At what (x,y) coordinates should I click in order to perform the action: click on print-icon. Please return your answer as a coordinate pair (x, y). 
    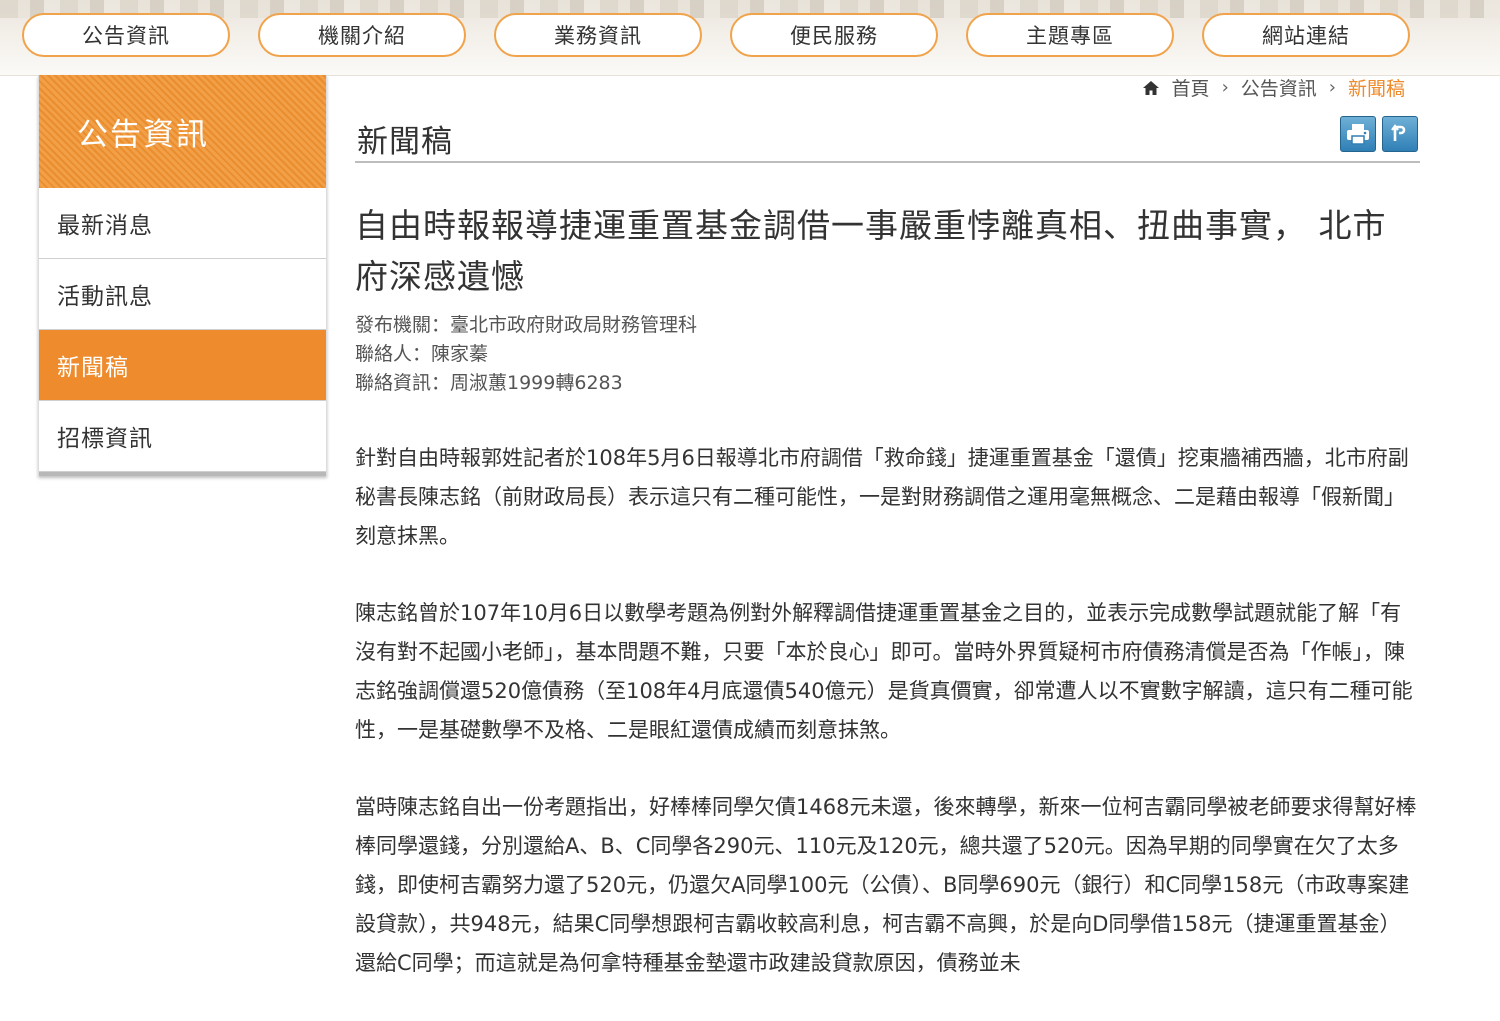
    Looking at the image, I should click on (1358, 134).